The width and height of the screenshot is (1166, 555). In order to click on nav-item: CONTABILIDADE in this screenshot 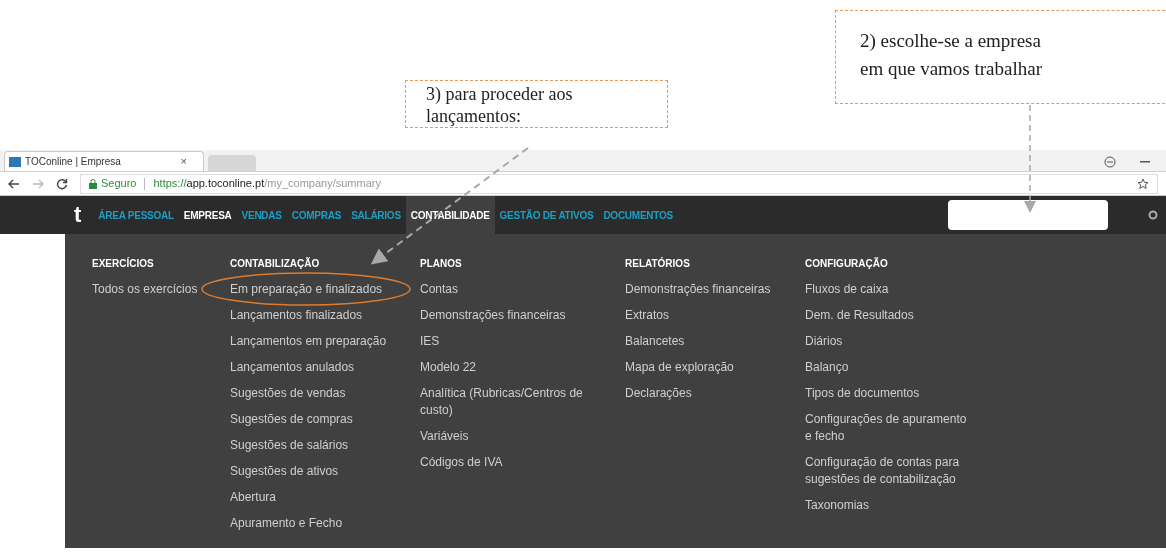, I will do `click(450, 215)`.